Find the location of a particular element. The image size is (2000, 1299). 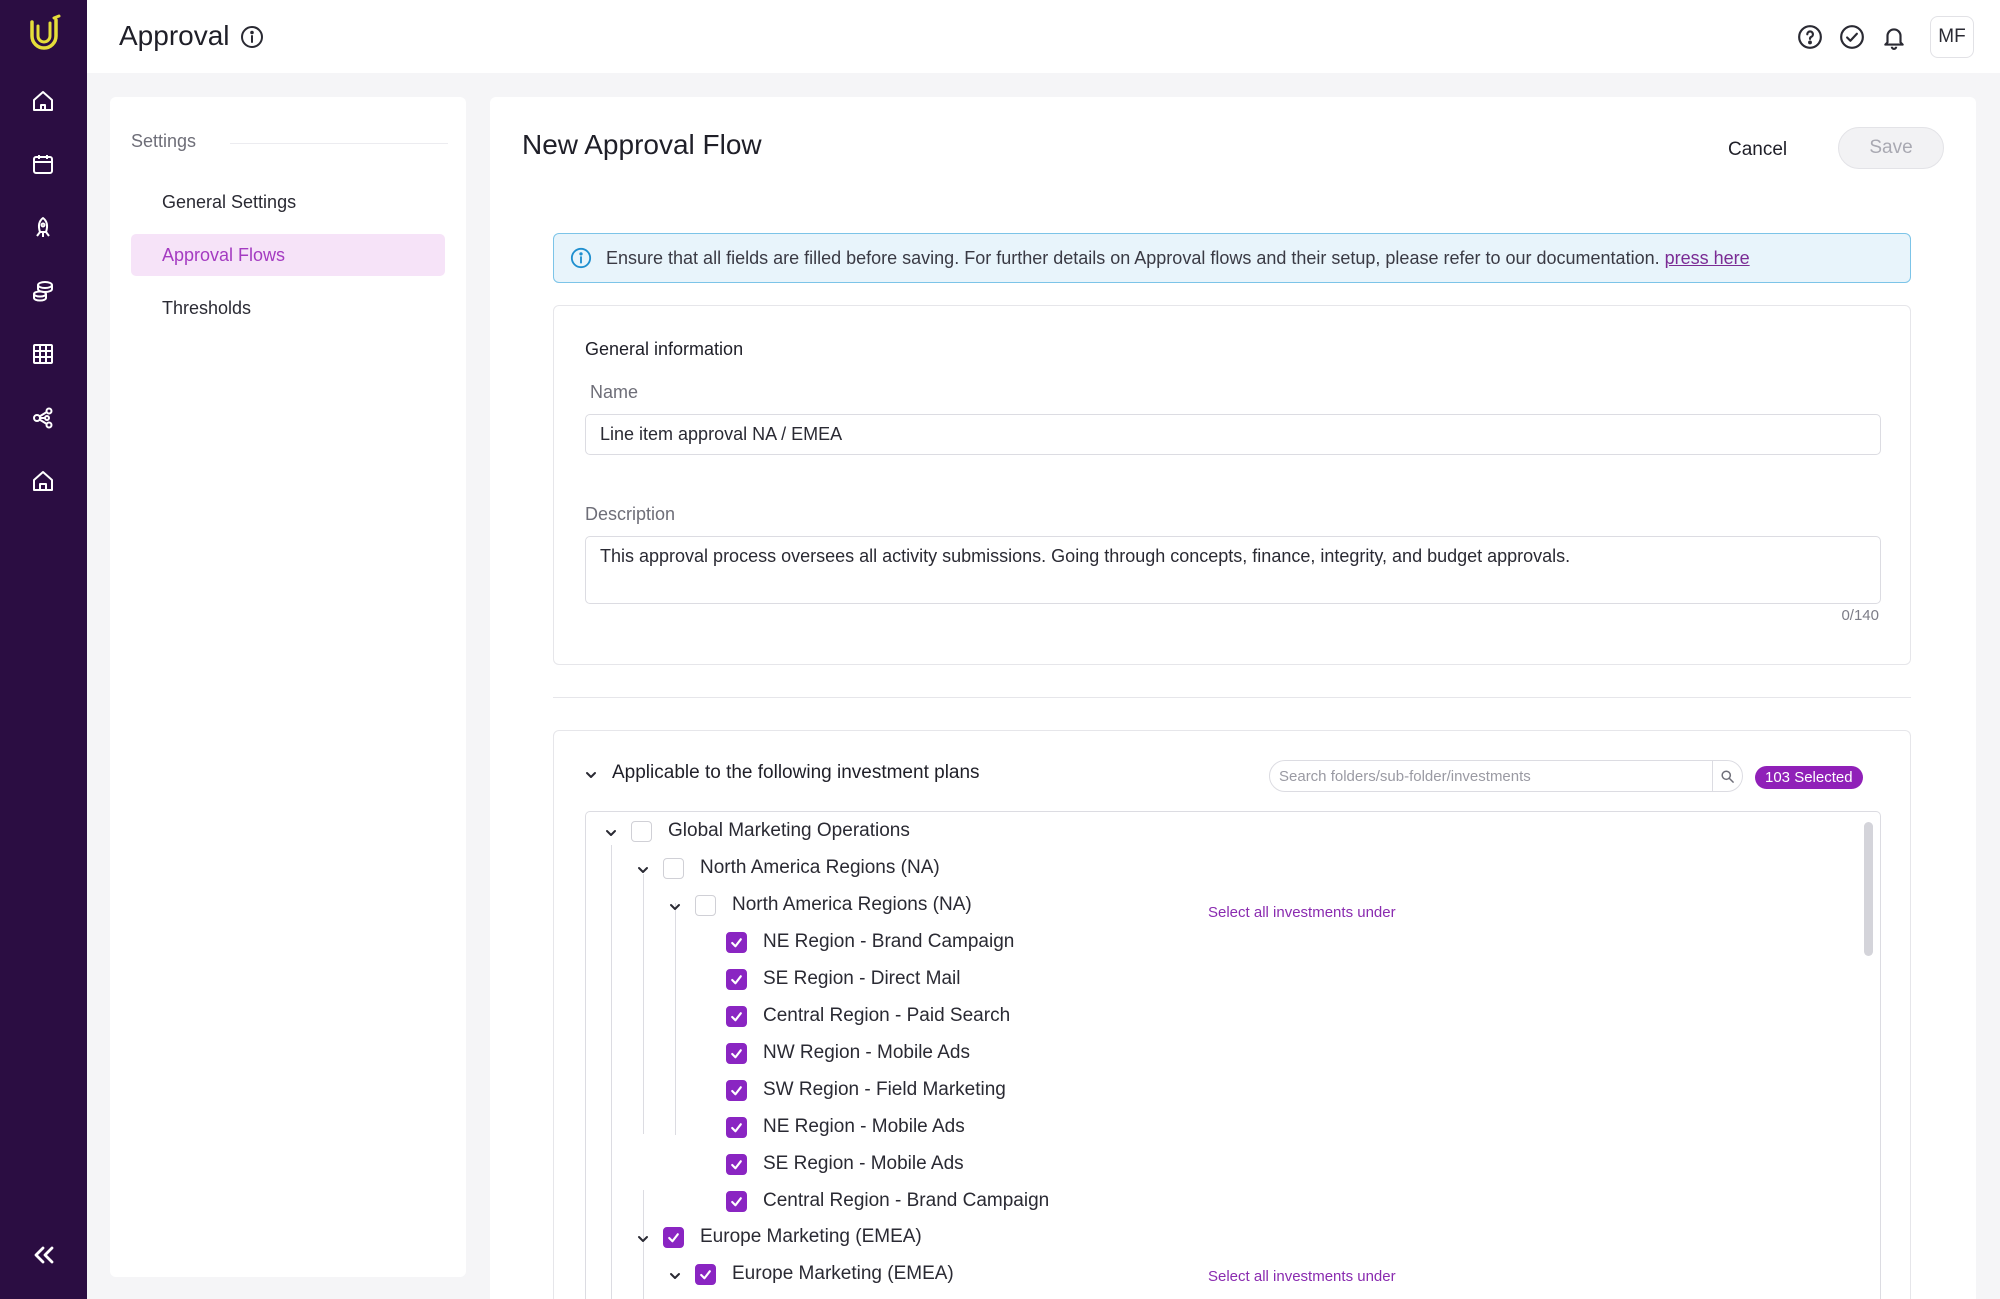

collapse-sidebar-icon is located at coordinates (44, 1255).